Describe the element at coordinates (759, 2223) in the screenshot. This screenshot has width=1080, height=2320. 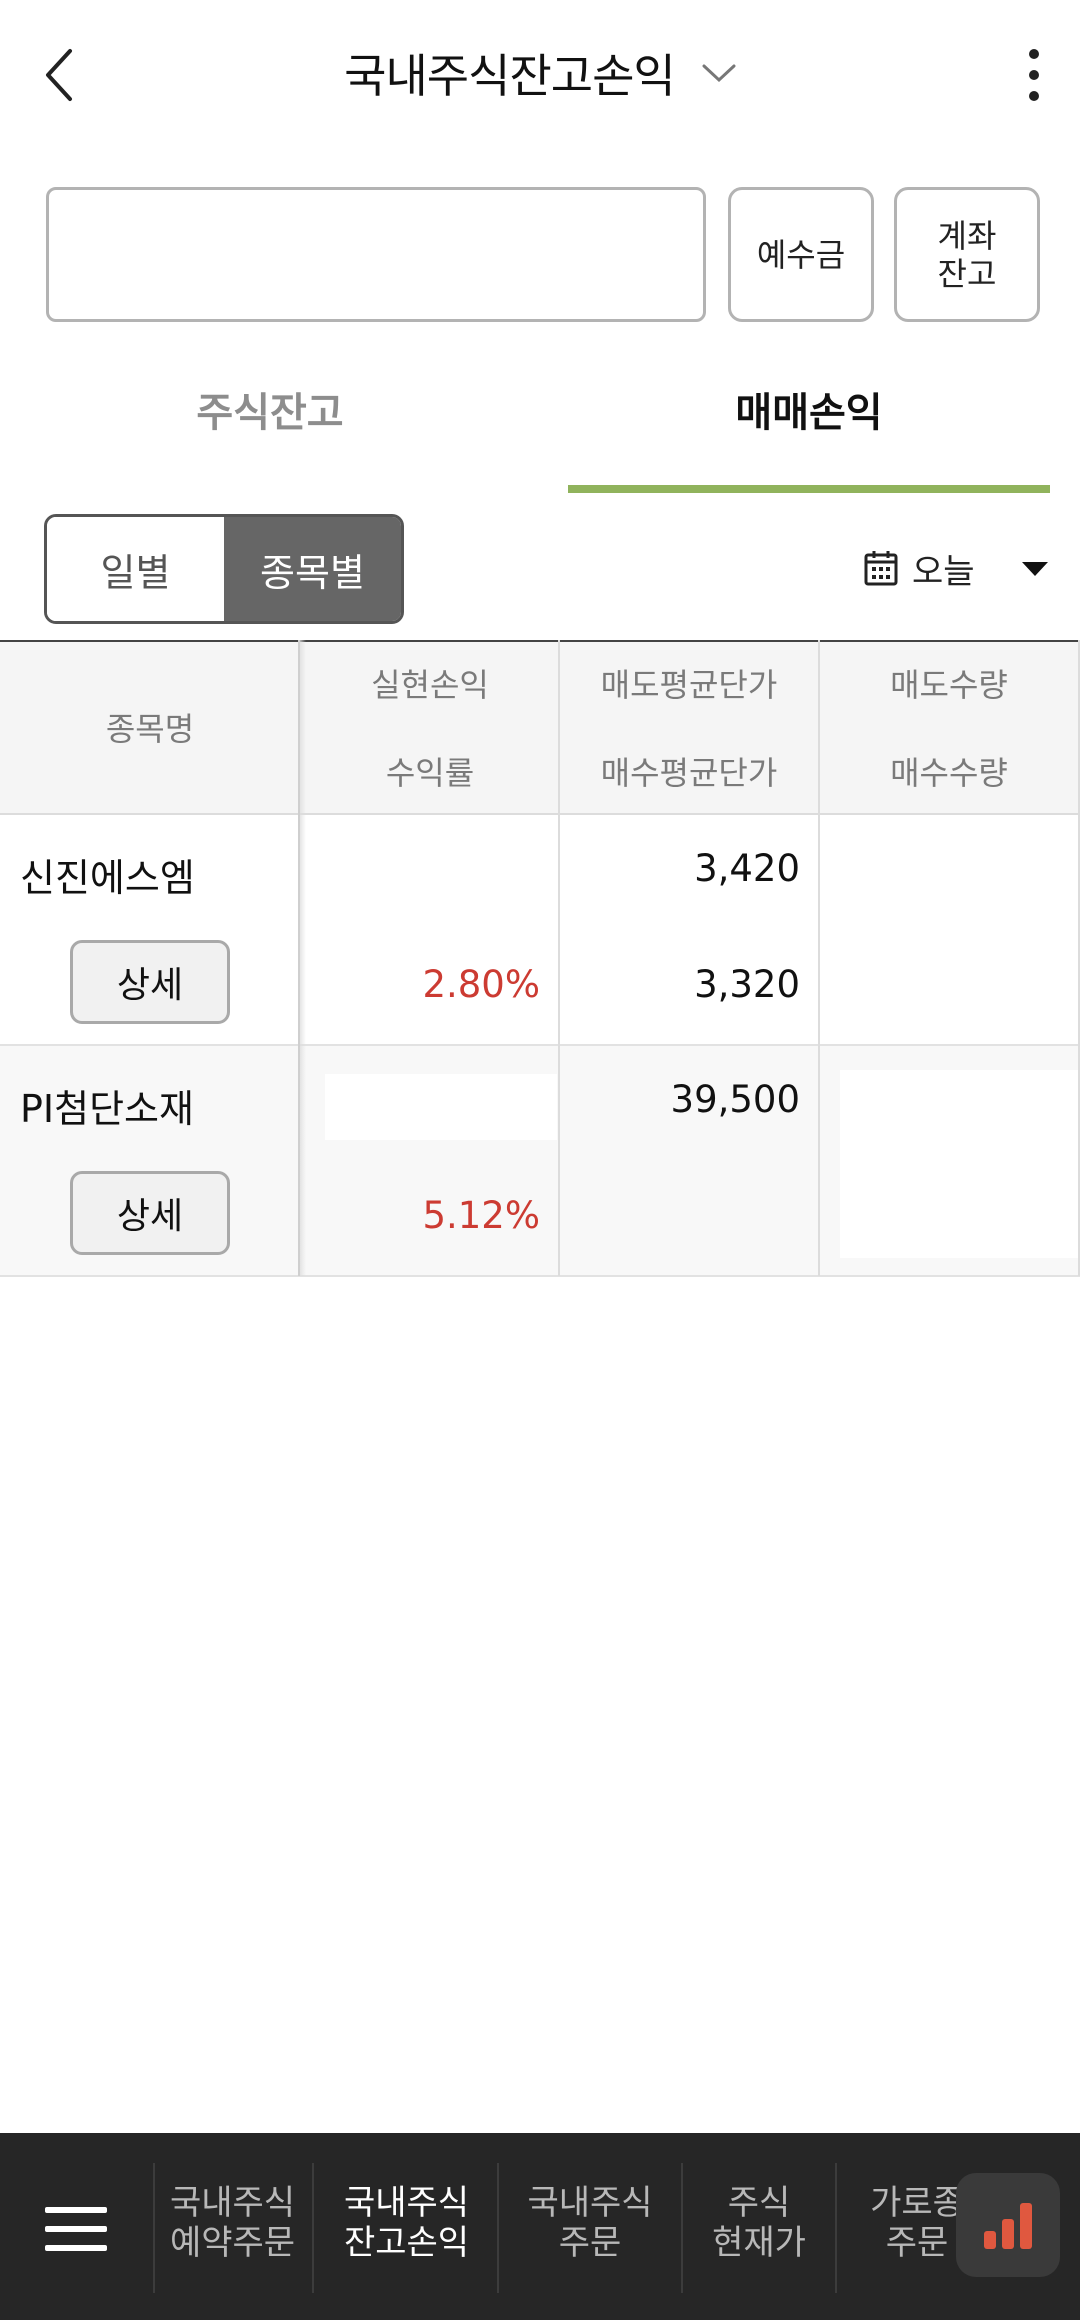
I see `nav-item-current-price: 주식 현재가` at that location.